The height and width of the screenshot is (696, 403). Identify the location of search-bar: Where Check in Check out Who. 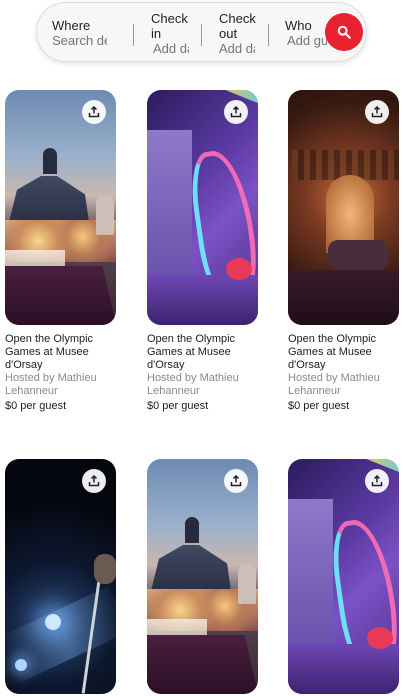
(201, 32).